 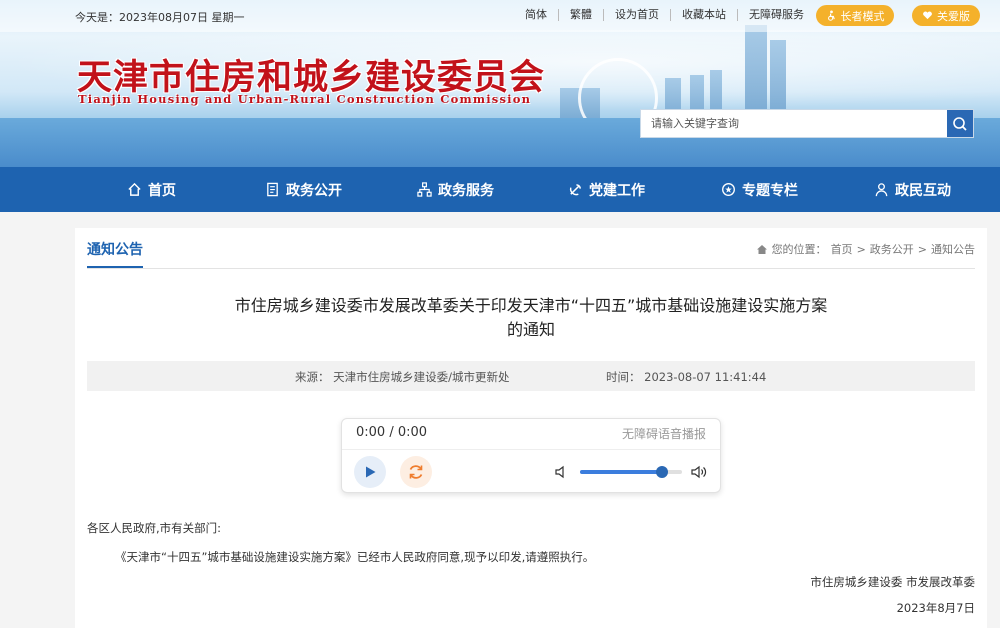 I want to click on play-button, so click(x=370, y=472).